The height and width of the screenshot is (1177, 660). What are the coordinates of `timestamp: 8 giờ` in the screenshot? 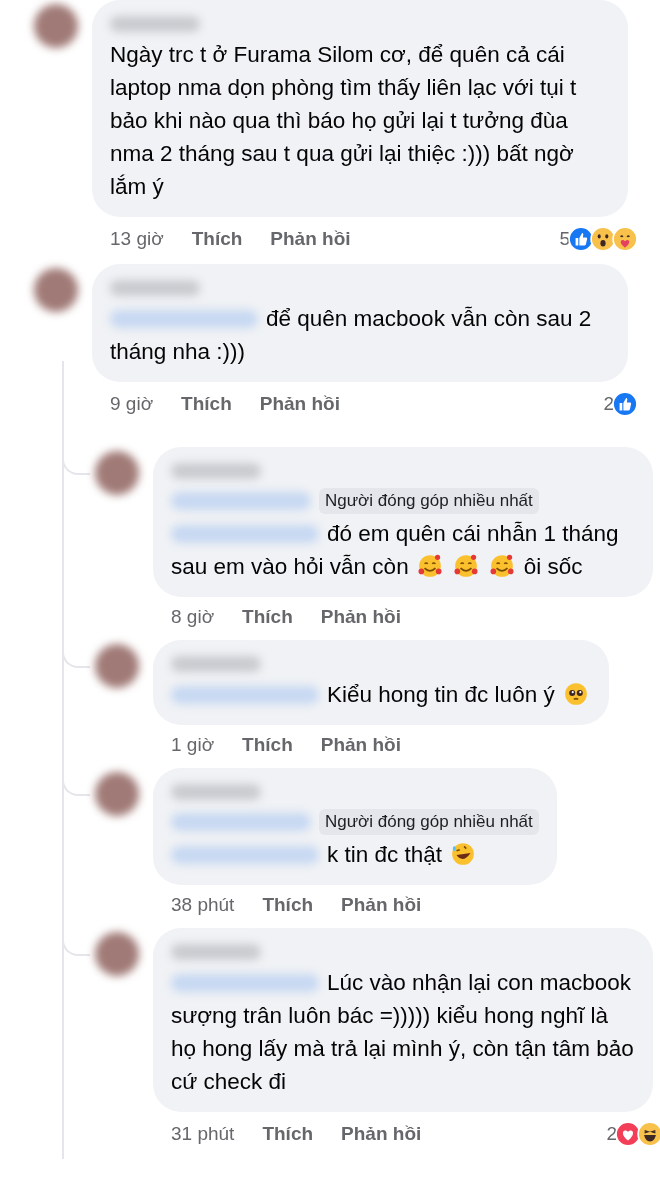 It's located at (193, 617).